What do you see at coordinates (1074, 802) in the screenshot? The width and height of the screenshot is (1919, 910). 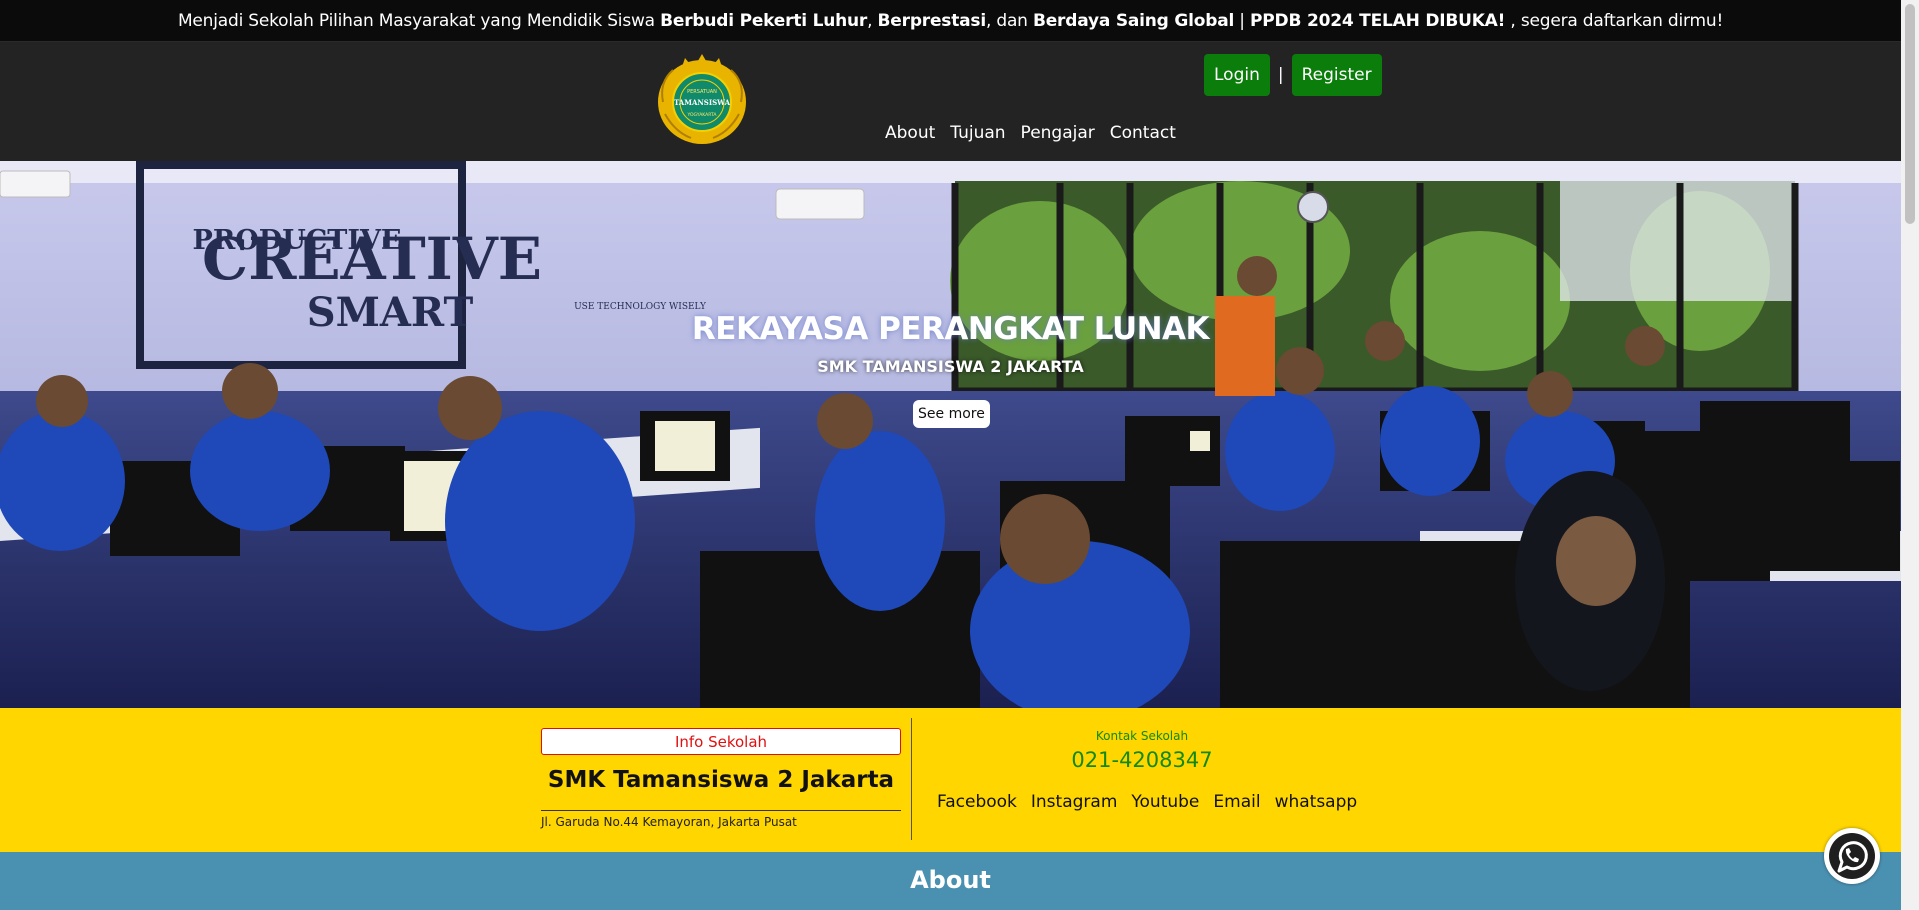 I see `social-link-instagram: Instagram` at bounding box center [1074, 802].